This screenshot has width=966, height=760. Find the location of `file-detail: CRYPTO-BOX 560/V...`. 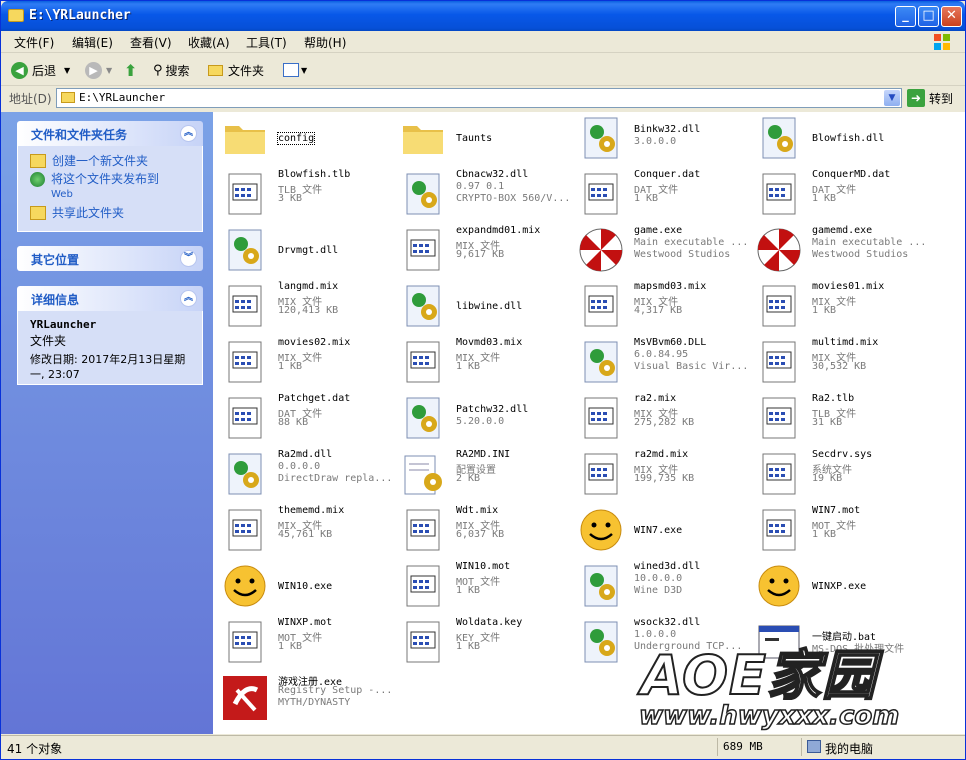

file-detail: CRYPTO-BOX 560/V... is located at coordinates (513, 198).